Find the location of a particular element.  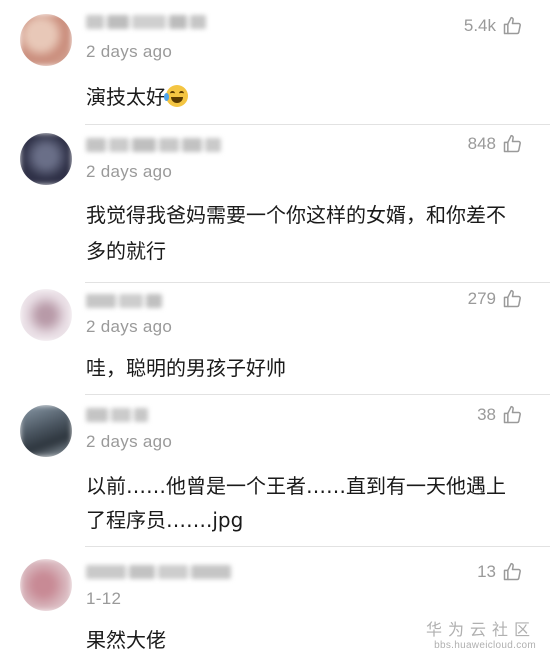

like-button: 38 is located at coordinates (499, 415).